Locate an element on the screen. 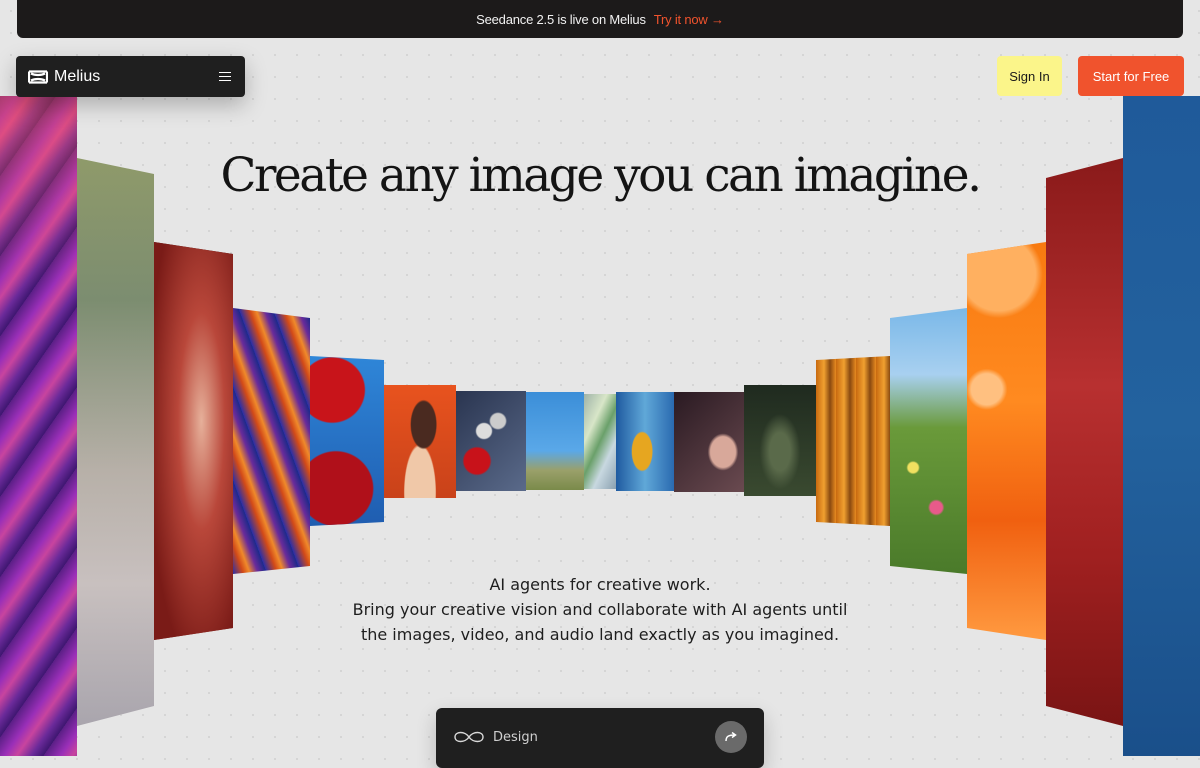  melius-logo: Melius is located at coordinates (64, 77).